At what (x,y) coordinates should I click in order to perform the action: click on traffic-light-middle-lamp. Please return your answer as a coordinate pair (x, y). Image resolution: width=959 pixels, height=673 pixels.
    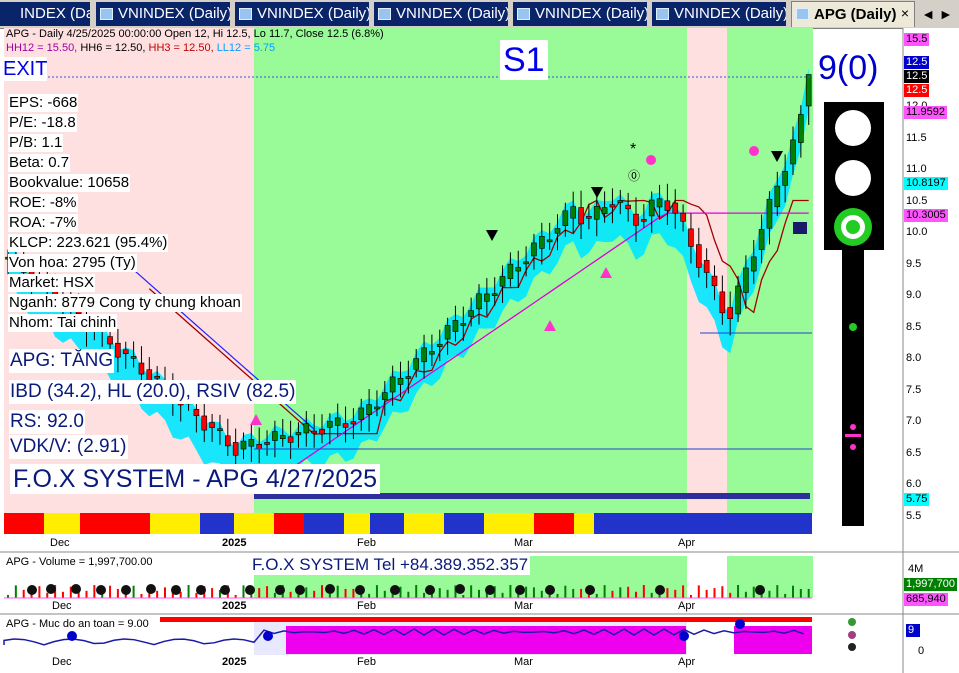
    Looking at the image, I should click on (853, 178).